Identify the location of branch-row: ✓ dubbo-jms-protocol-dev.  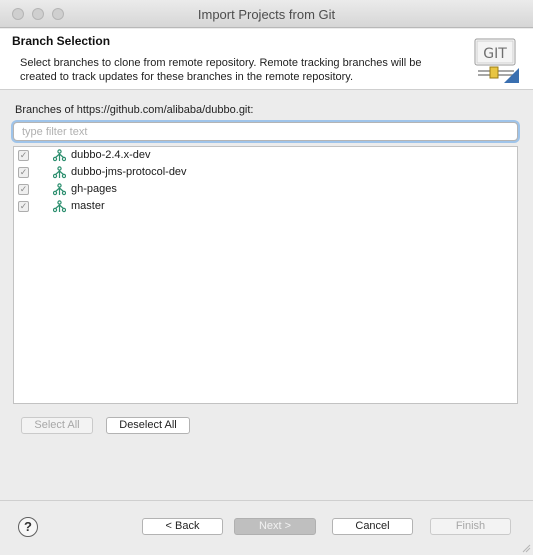
(265, 172).